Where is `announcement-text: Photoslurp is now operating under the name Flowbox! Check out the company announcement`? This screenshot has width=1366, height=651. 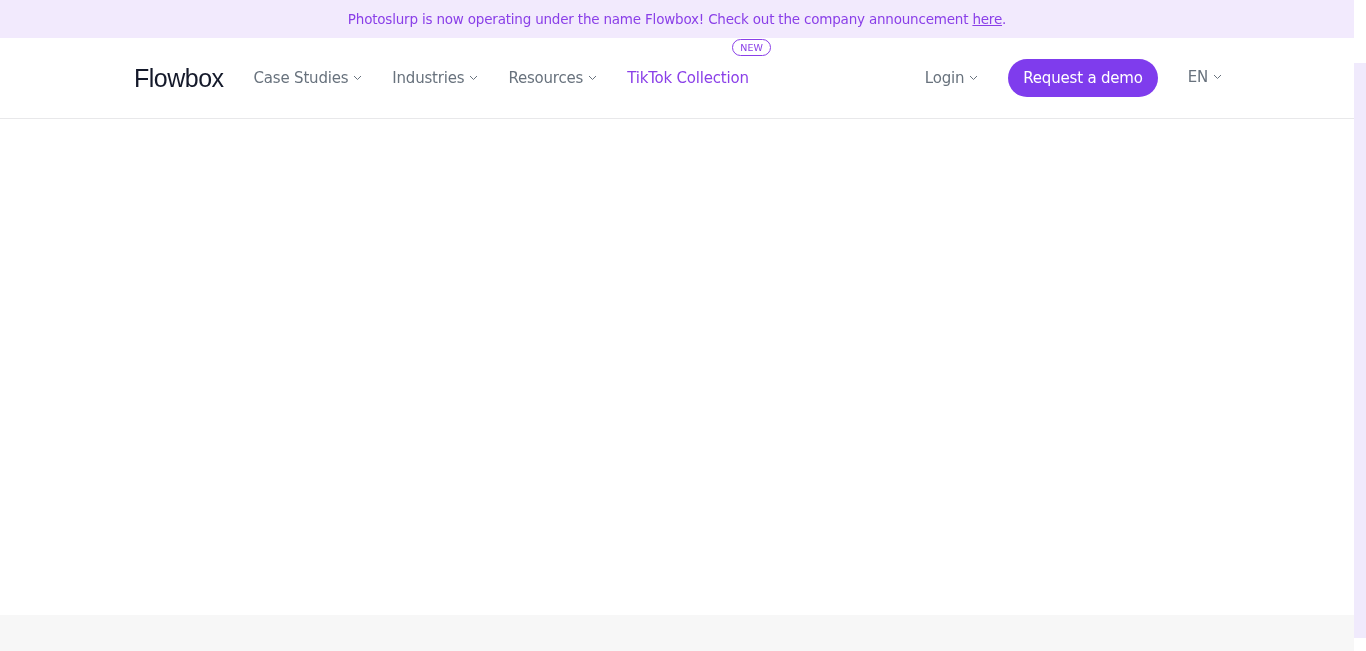 announcement-text: Photoslurp is now operating under the name Flowbox! Check out the company announcement is located at coordinates (658, 19).